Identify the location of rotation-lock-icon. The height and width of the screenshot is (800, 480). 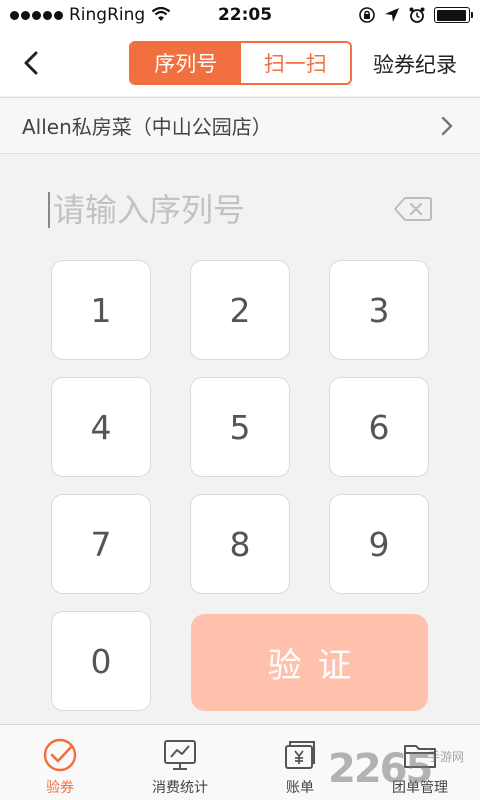
(367, 15).